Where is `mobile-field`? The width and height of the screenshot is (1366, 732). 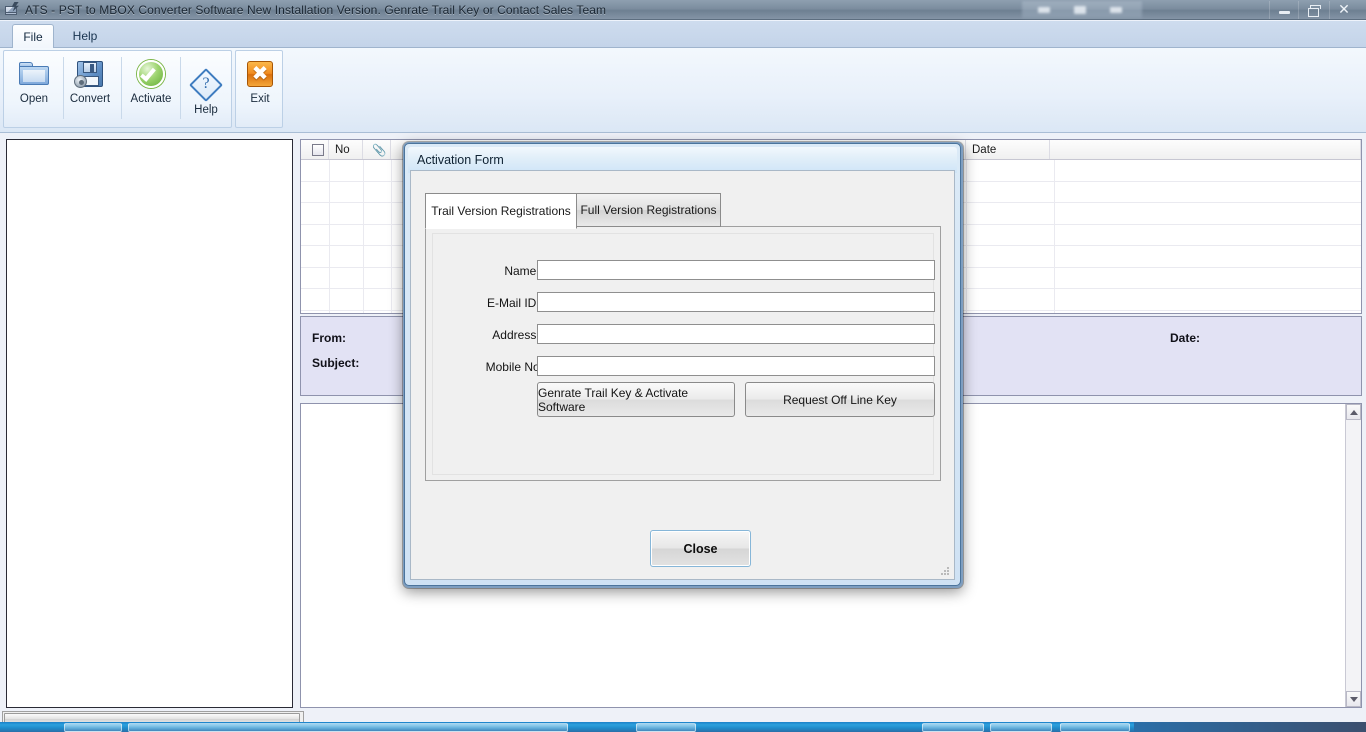
mobile-field is located at coordinates (736, 366).